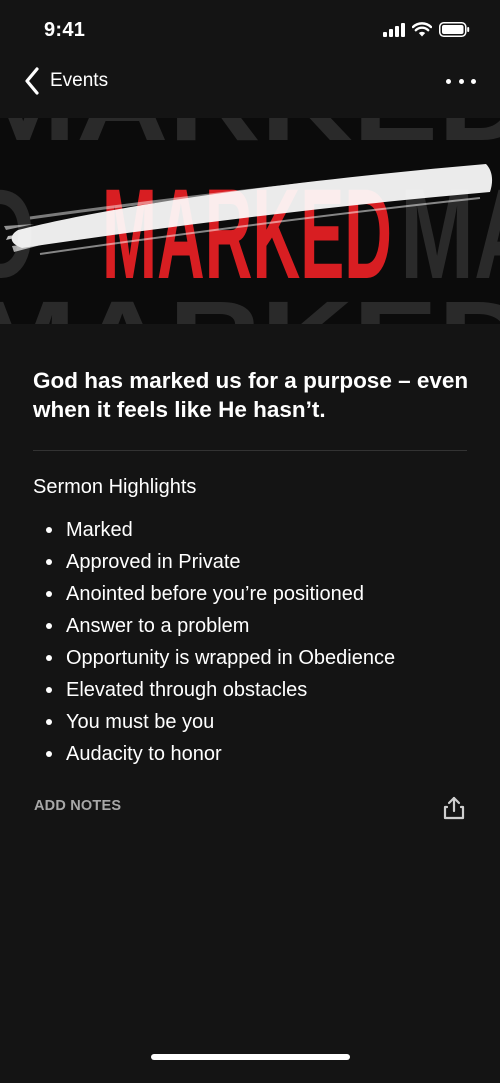  I want to click on nav-bar: Events, so click(250, 82).